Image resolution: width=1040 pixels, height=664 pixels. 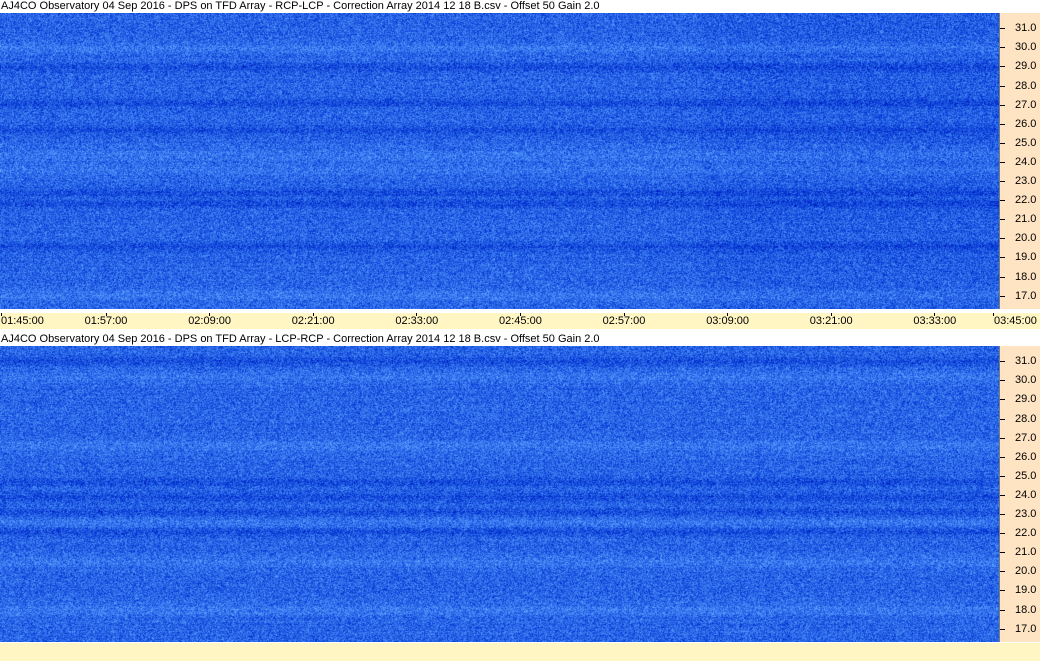 What do you see at coordinates (624, 321) in the screenshot?
I see `x-tick-label: 02:57:00` at bounding box center [624, 321].